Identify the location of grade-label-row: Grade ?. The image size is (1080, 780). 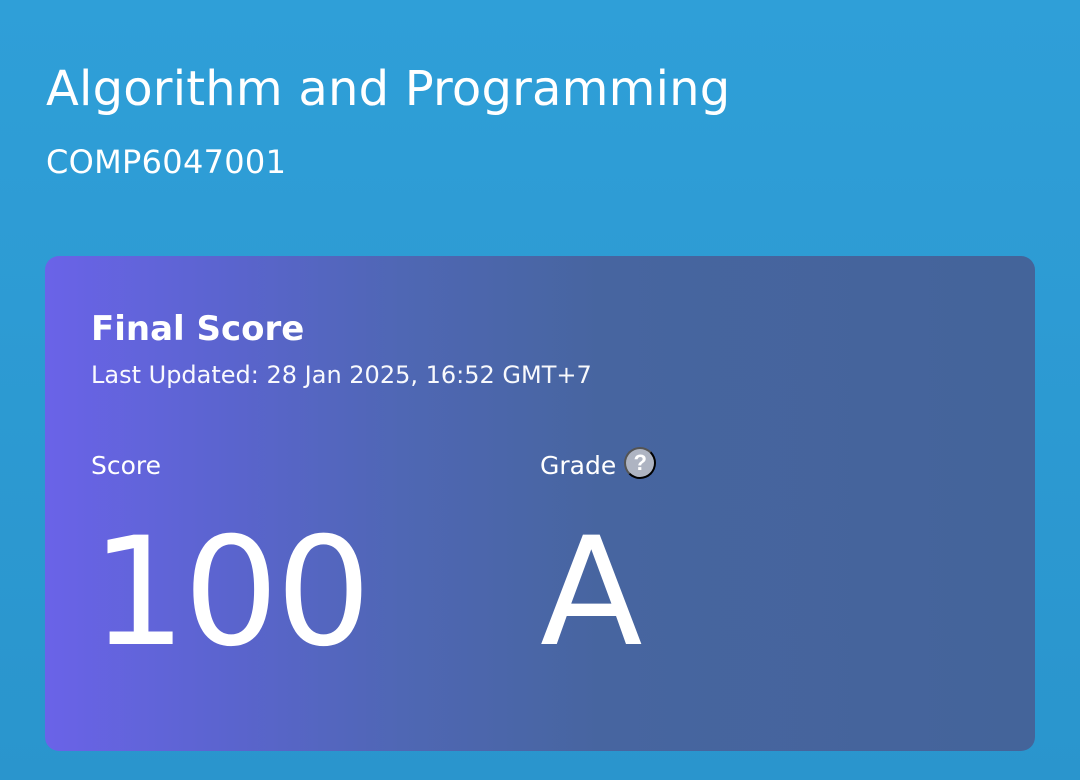
(598, 465).